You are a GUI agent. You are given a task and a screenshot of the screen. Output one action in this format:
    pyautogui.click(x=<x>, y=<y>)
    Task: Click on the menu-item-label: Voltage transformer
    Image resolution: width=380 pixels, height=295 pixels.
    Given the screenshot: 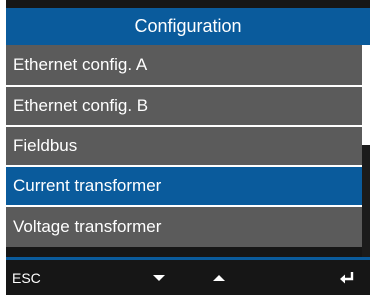 What is the action you would take?
    pyautogui.click(x=87, y=226)
    